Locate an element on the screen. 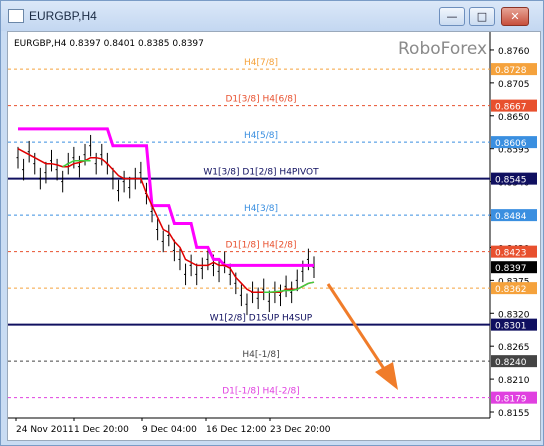  level-label: H4[7/8] is located at coordinates (261, 63).